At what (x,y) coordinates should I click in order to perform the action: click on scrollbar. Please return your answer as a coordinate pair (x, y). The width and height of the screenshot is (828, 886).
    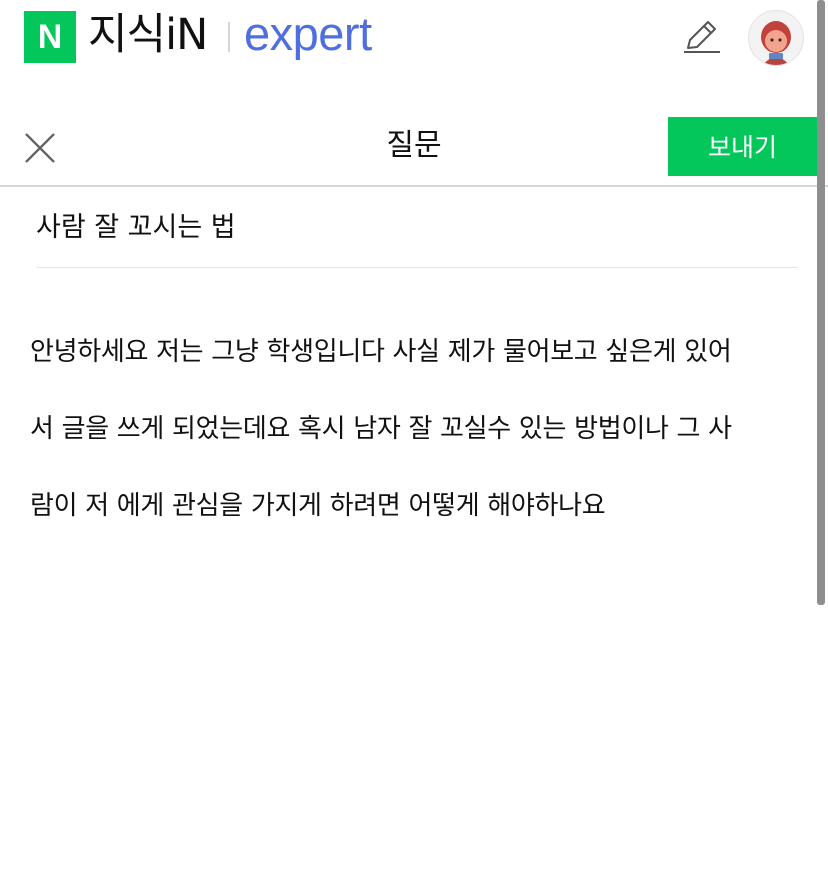
    Looking at the image, I should click on (821, 302).